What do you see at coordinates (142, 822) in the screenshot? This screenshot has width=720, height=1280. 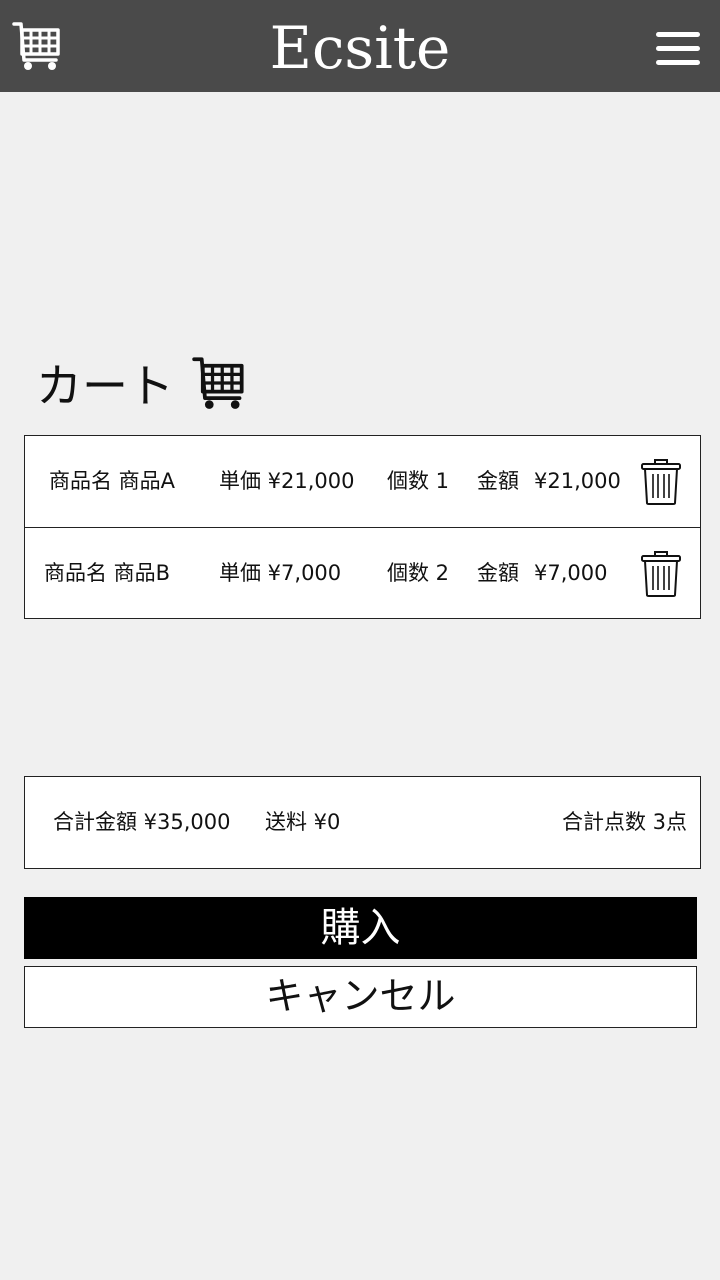 I see `total-amount: 合計金額 ¥35,000` at bounding box center [142, 822].